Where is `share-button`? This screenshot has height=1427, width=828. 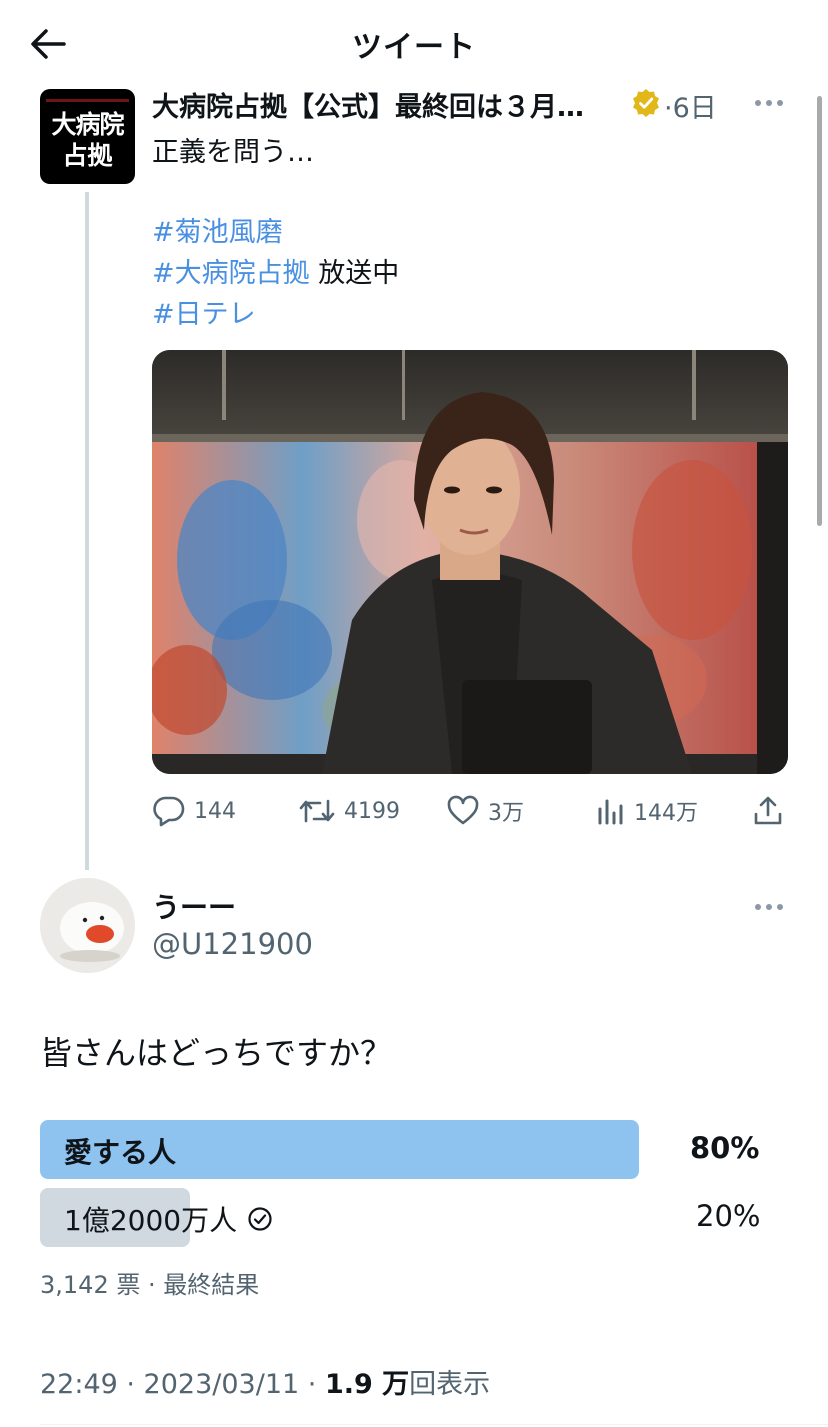 share-button is located at coordinates (768, 811).